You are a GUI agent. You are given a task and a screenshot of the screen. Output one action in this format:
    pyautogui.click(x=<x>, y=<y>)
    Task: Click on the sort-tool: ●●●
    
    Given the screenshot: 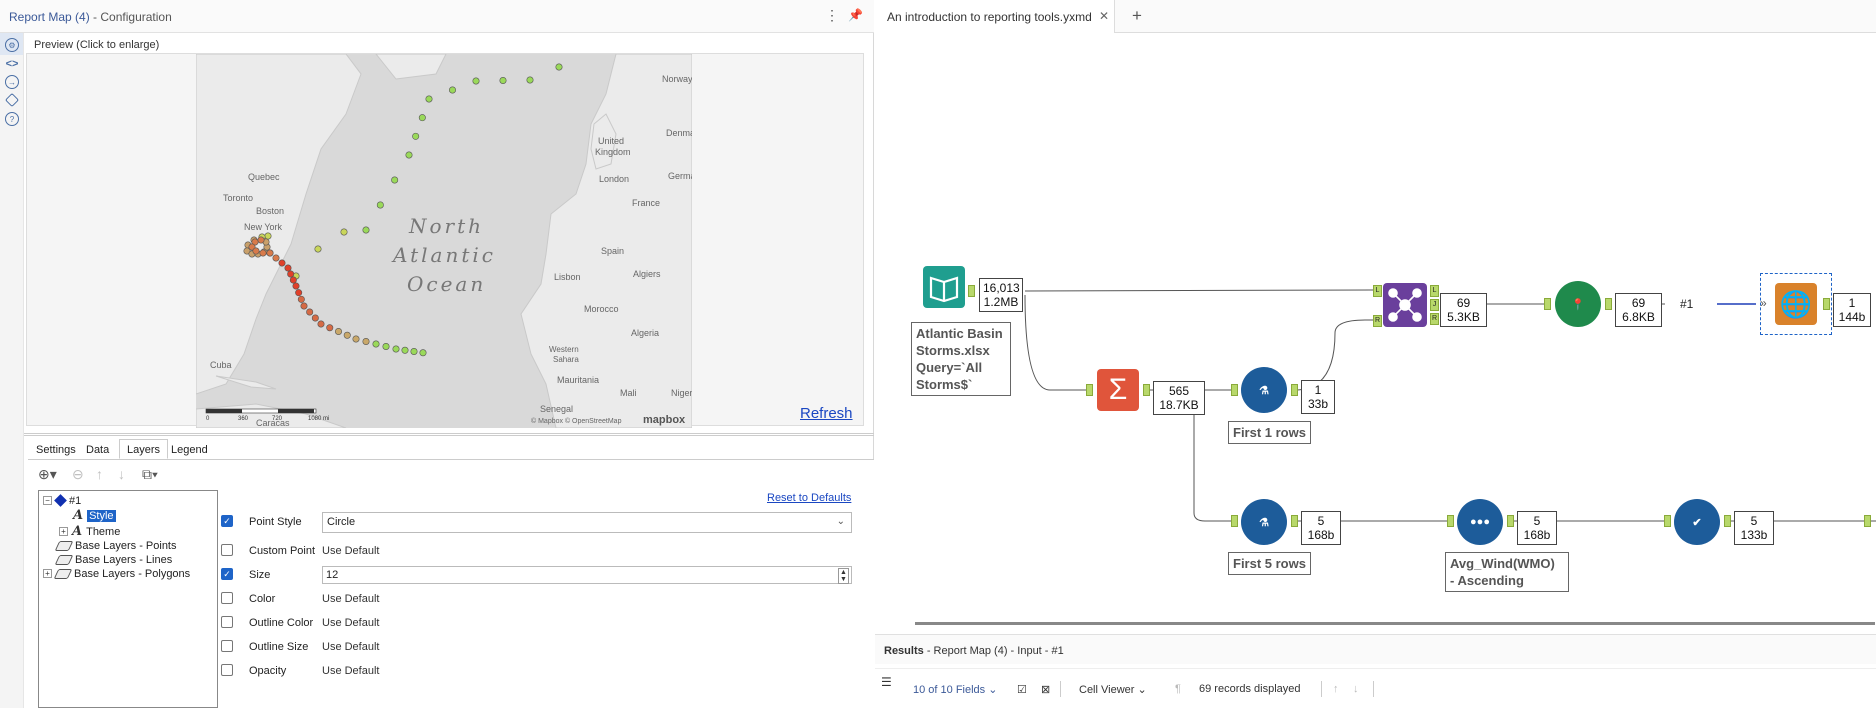 What is the action you would take?
    pyautogui.click(x=1480, y=522)
    